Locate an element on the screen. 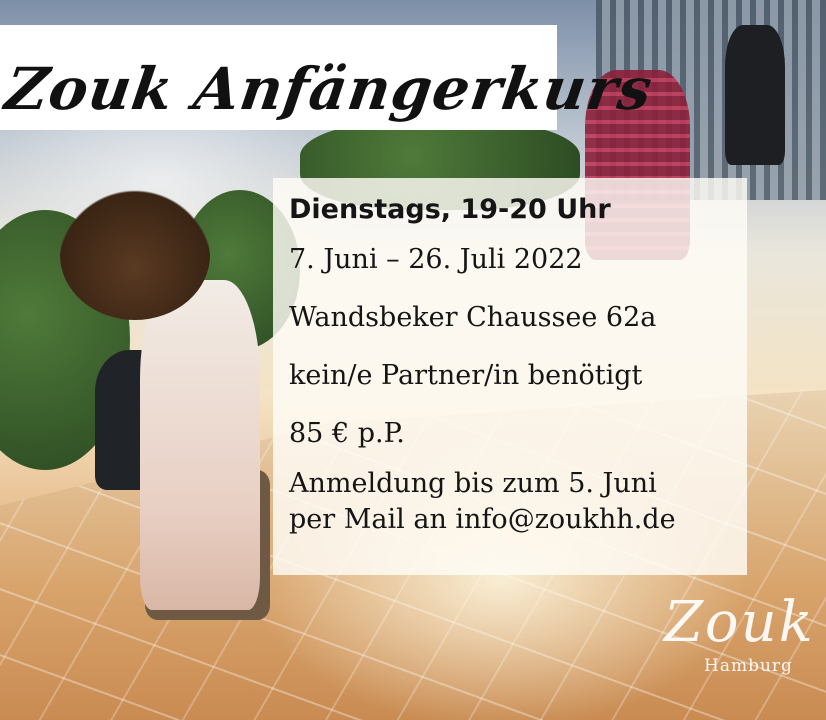 This screenshot has height=720, width=826. dates-text: 7. Juni – 26. Juli 2022 is located at coordinates (436, 259).